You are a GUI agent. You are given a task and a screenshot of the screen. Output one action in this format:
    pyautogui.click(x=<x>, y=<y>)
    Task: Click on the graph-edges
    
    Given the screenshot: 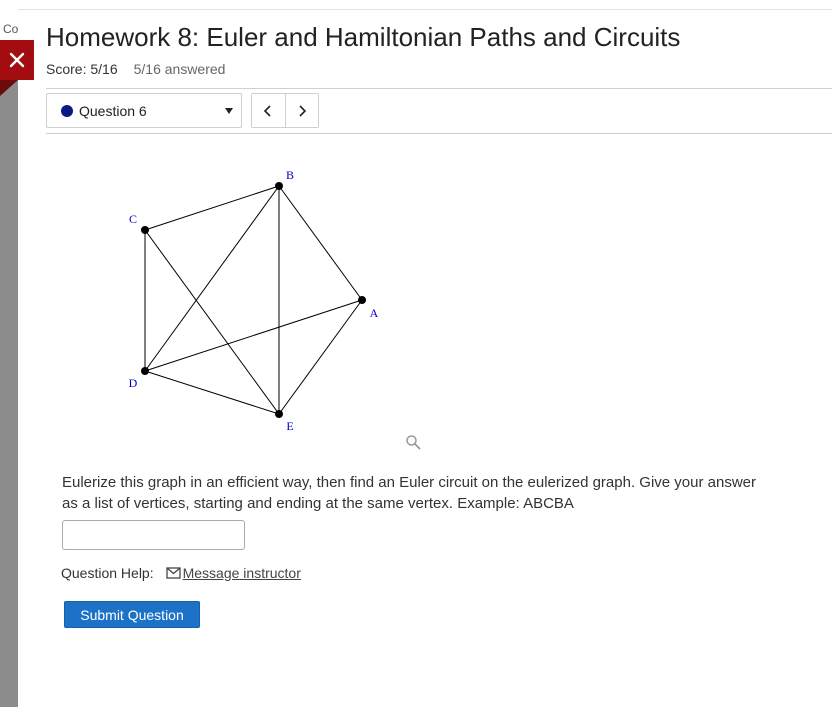 What is the action you would take?
    pyautogui.click(x=253, y=300)
    